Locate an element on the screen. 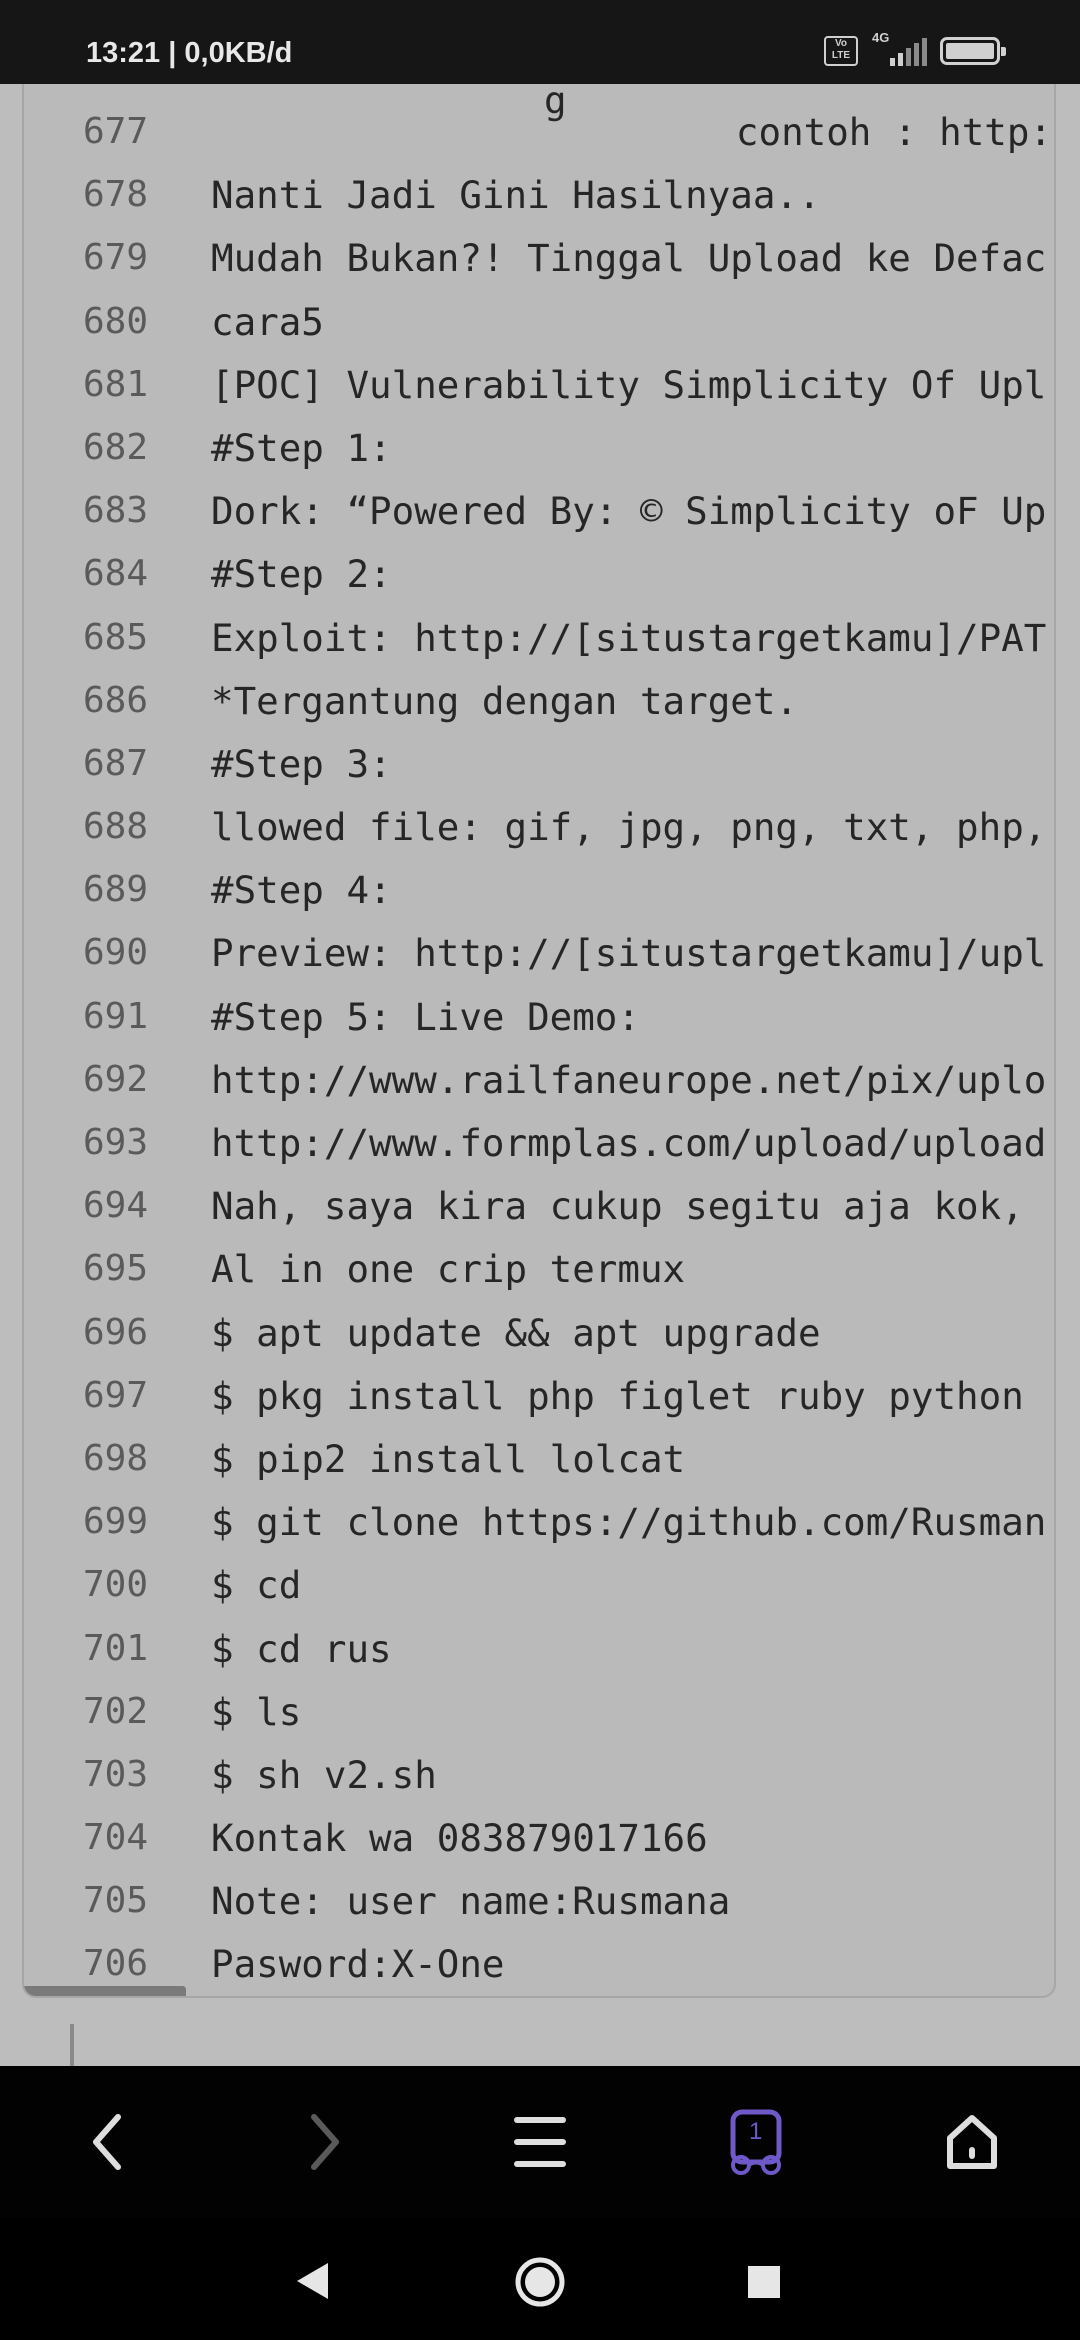 The width and height of the screenshot is (1080, 2340). browser-toolbar: 1 is located at coordinates (540, 2142).